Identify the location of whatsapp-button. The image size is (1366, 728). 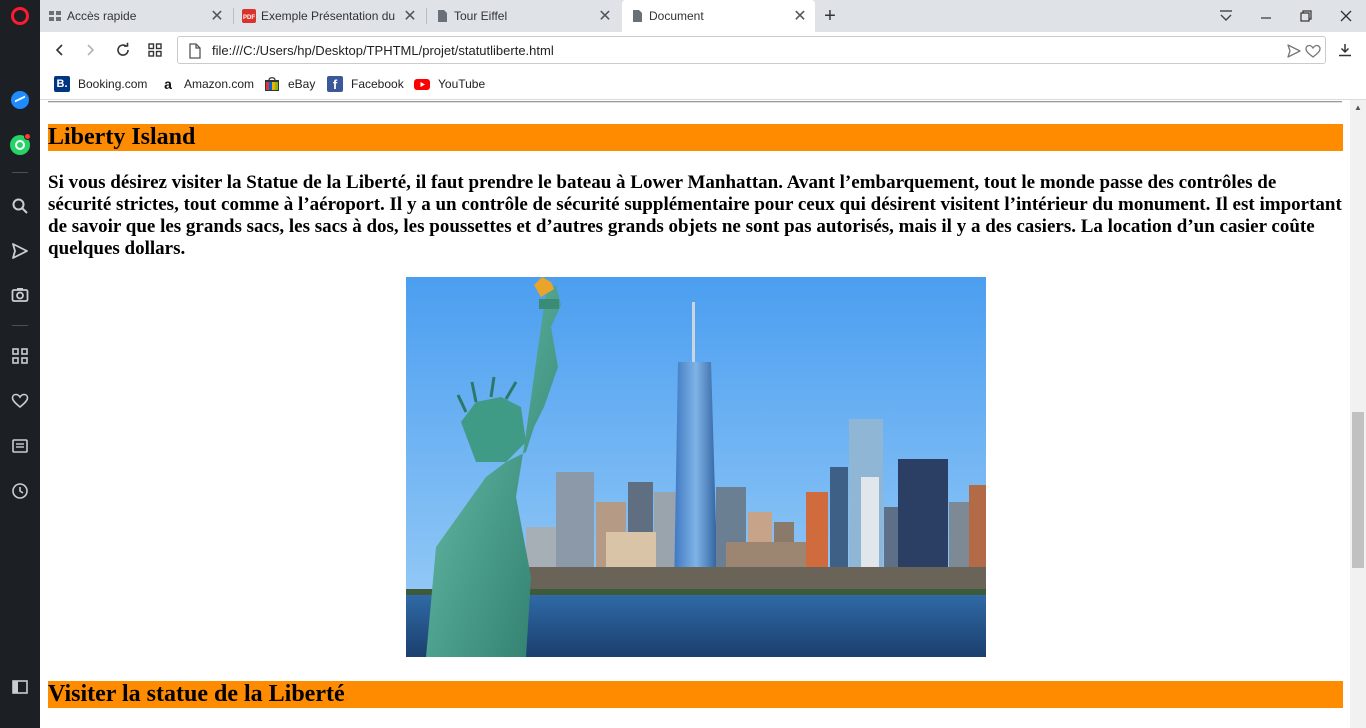
(20, 145).